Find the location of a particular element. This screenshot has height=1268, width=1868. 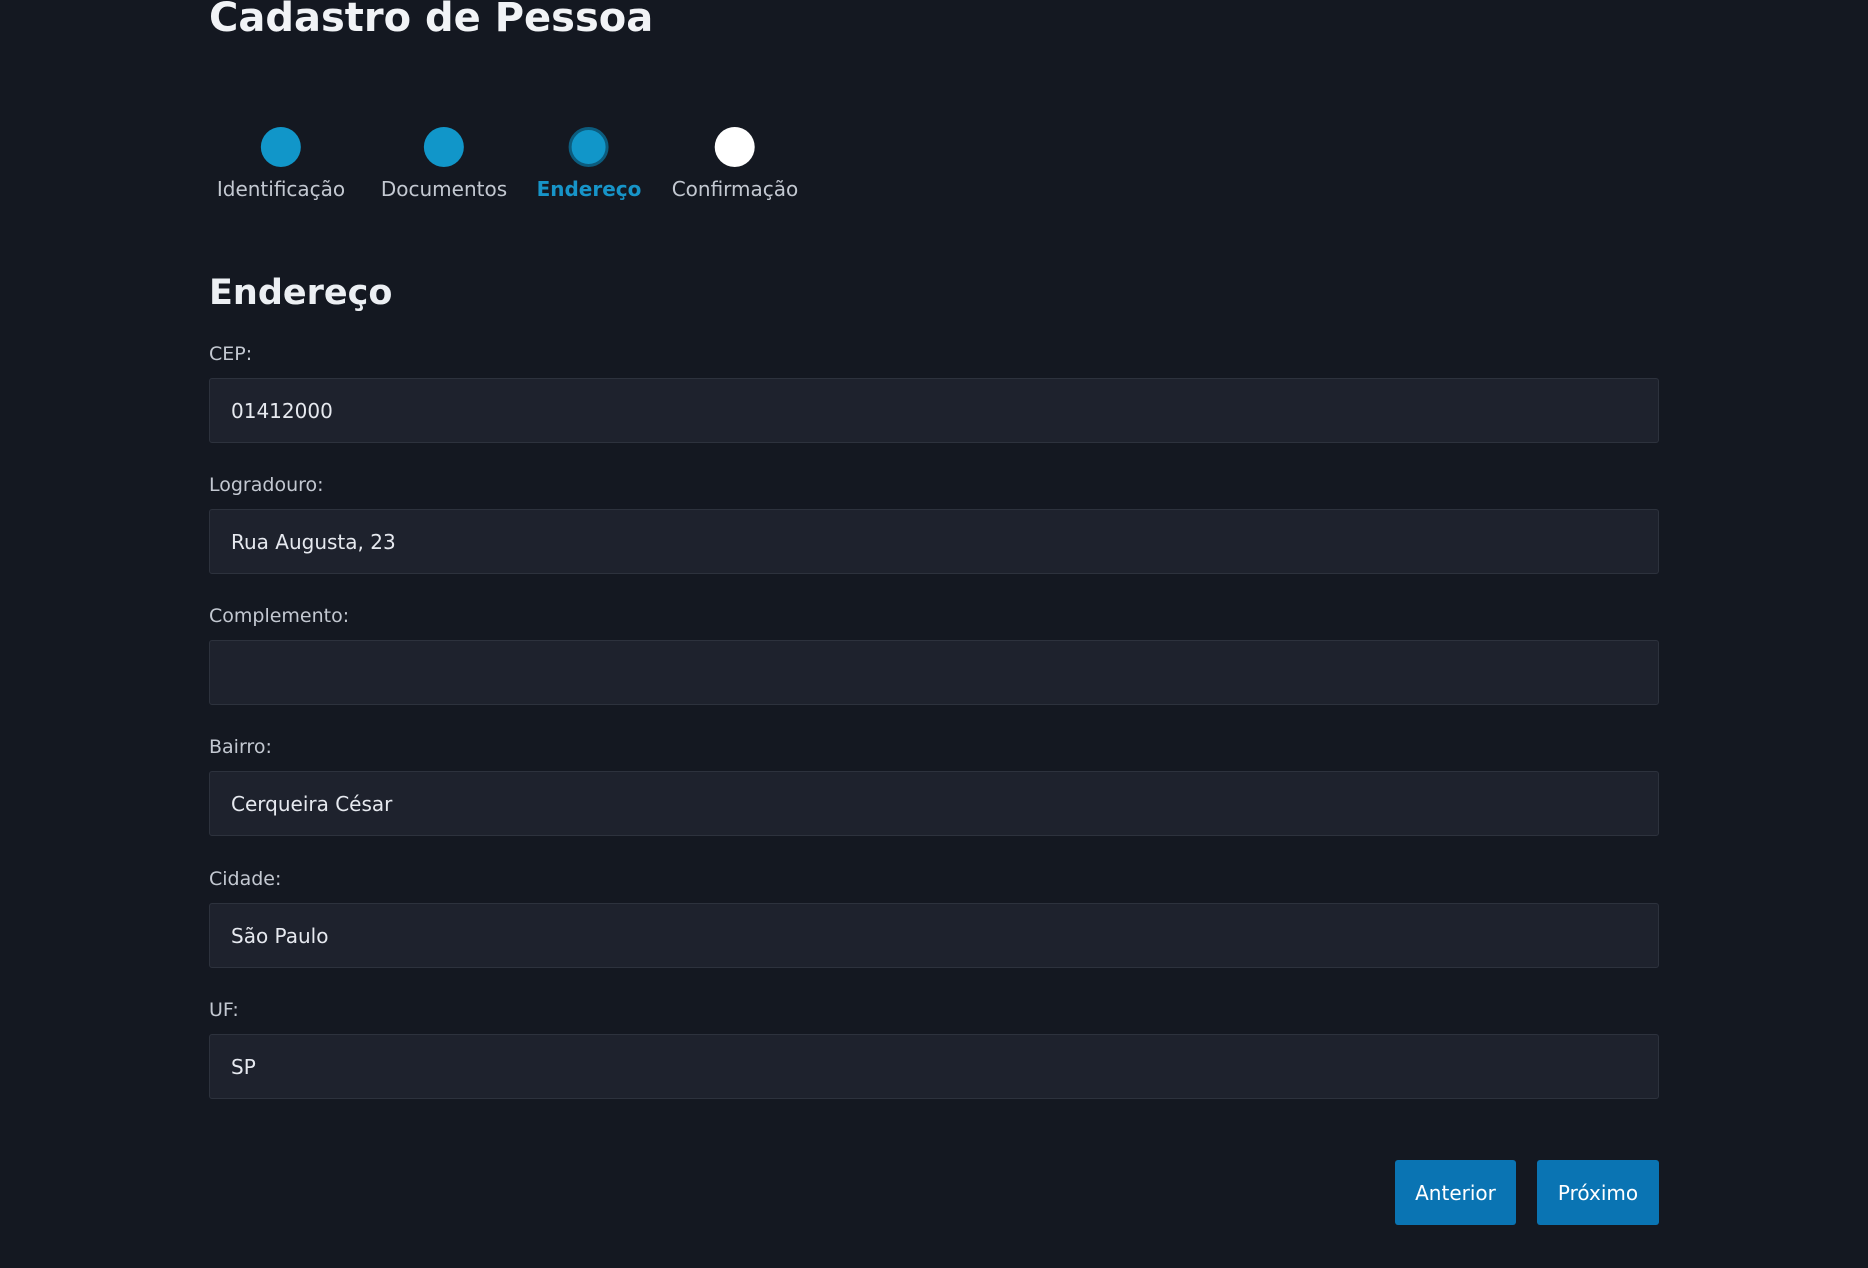

step-endereco: Endereço is located at coordinates (589, 164).